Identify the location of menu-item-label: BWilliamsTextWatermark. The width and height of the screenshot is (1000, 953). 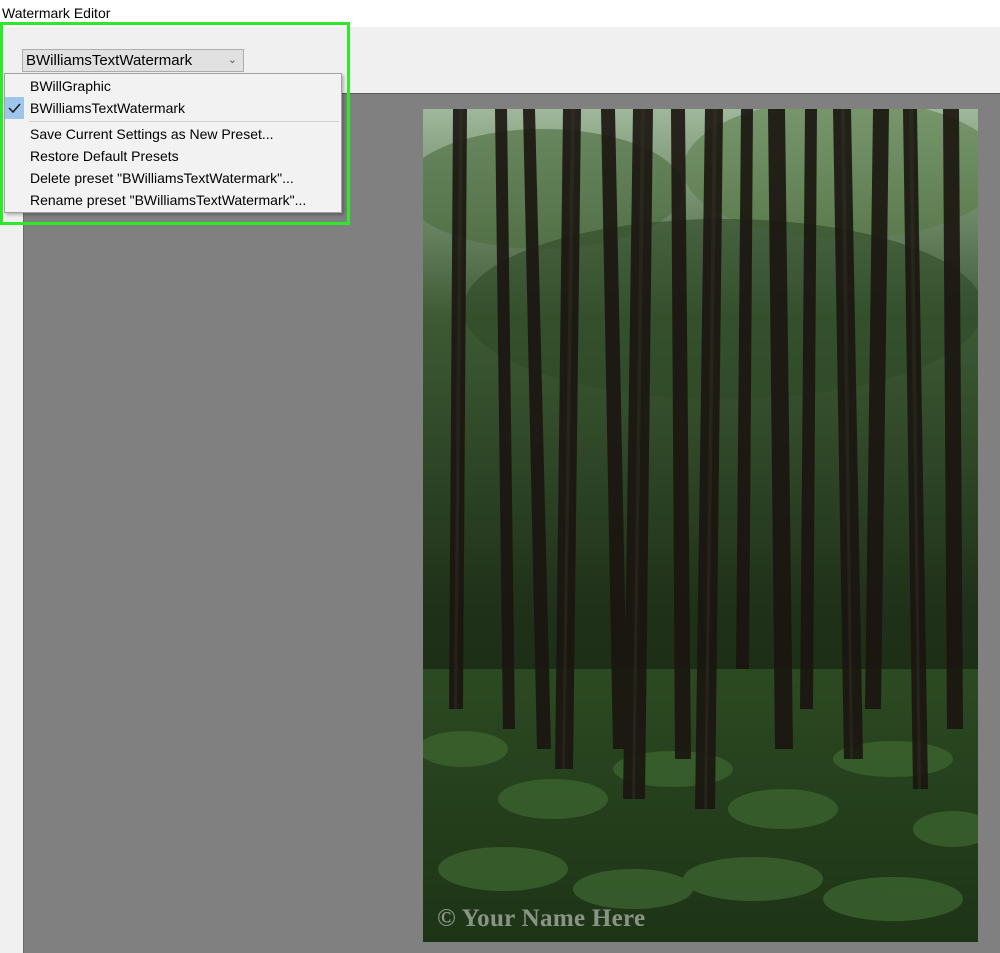
(108, 108).